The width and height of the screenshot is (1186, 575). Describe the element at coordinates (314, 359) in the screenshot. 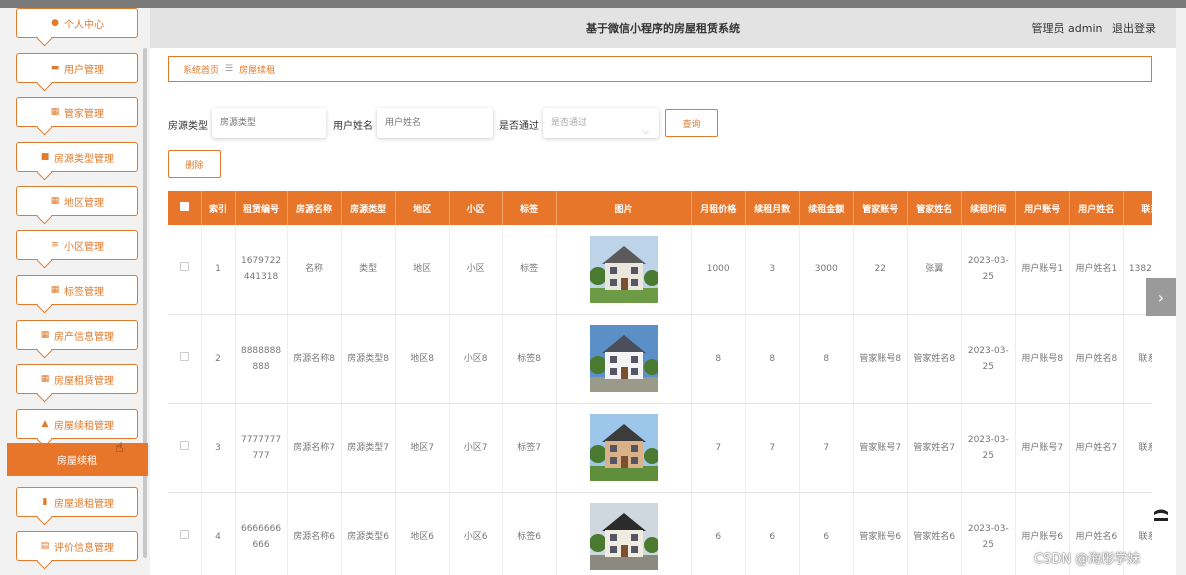

I see `cell-name: 房源名称8` at that location.